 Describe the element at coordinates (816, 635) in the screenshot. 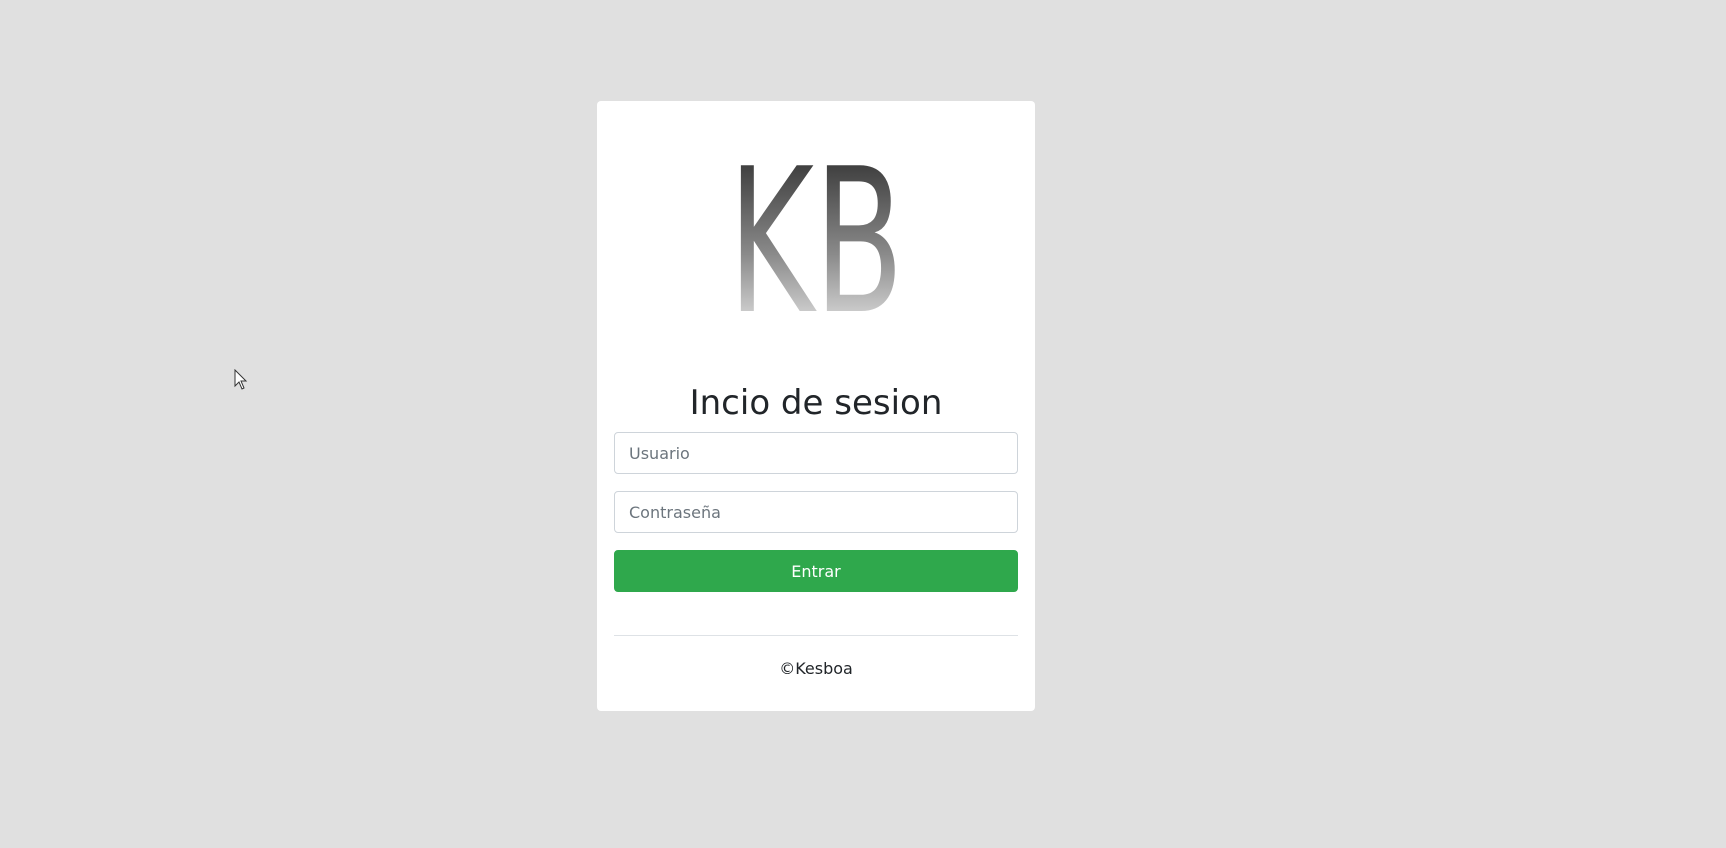

I see `divider` at that location.